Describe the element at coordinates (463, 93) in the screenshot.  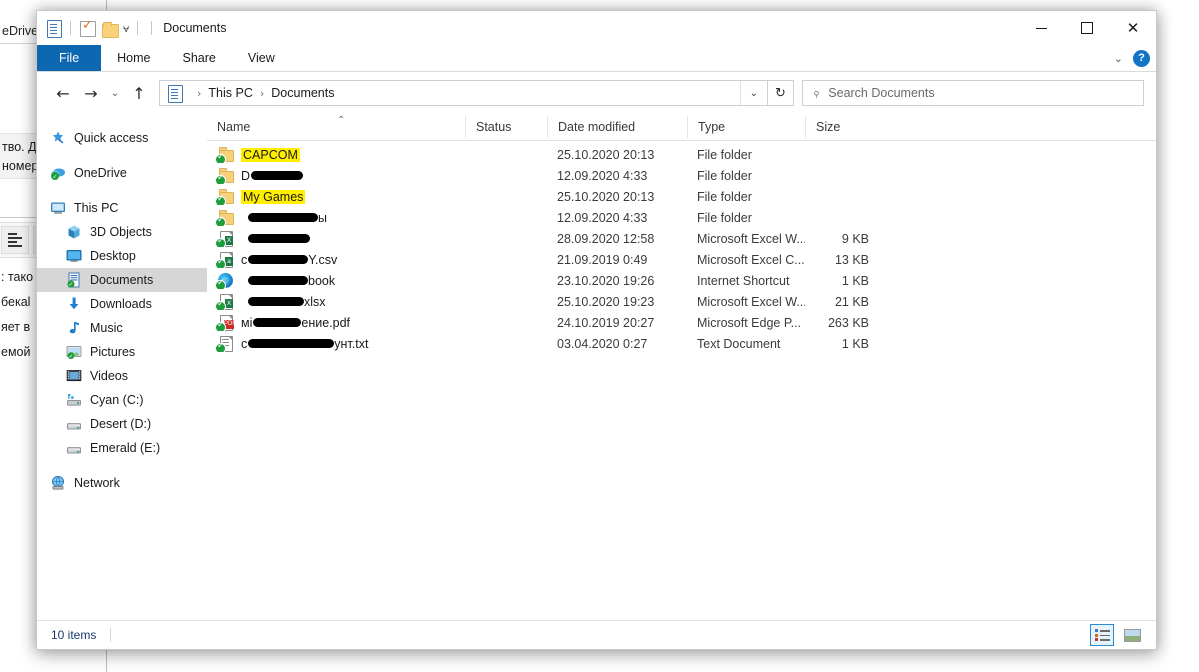
I see `address-bar: › This PC › Documents ⌄` at that location.